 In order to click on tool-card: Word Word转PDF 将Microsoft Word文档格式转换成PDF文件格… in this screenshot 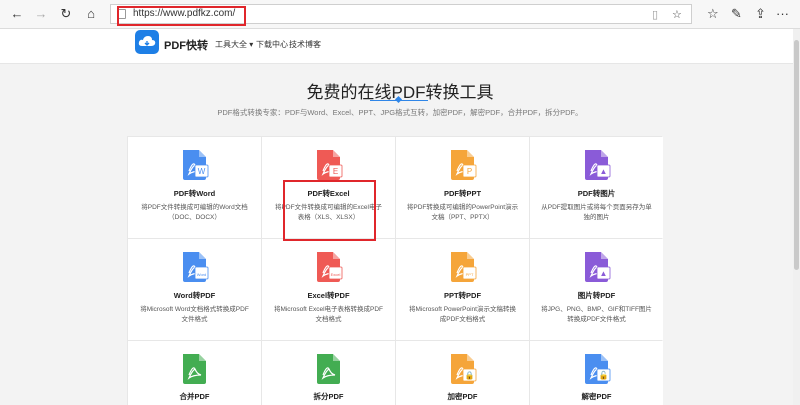, I will do `click(194, 289)`.